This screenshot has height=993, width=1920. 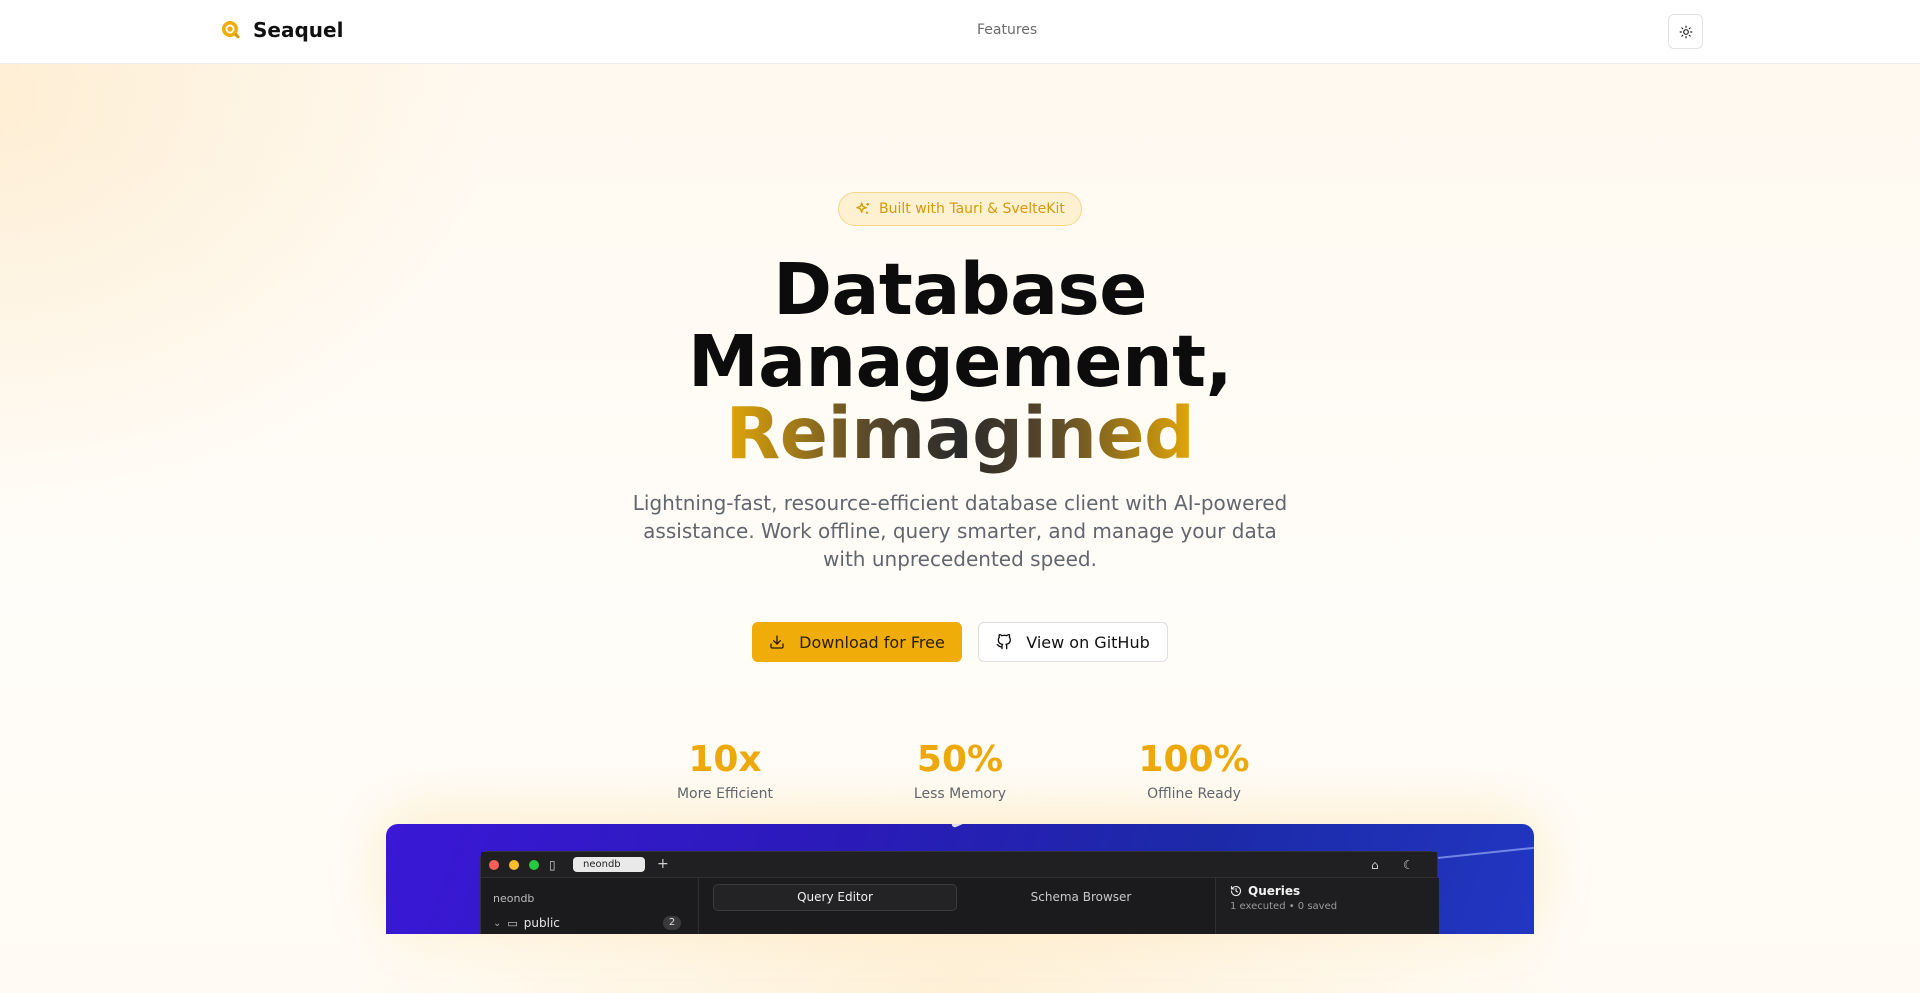 What do you see at coordinates (725, 794) in the screenshot?
I see `stat-label: More Efficient` at bounding box center [725, 794].